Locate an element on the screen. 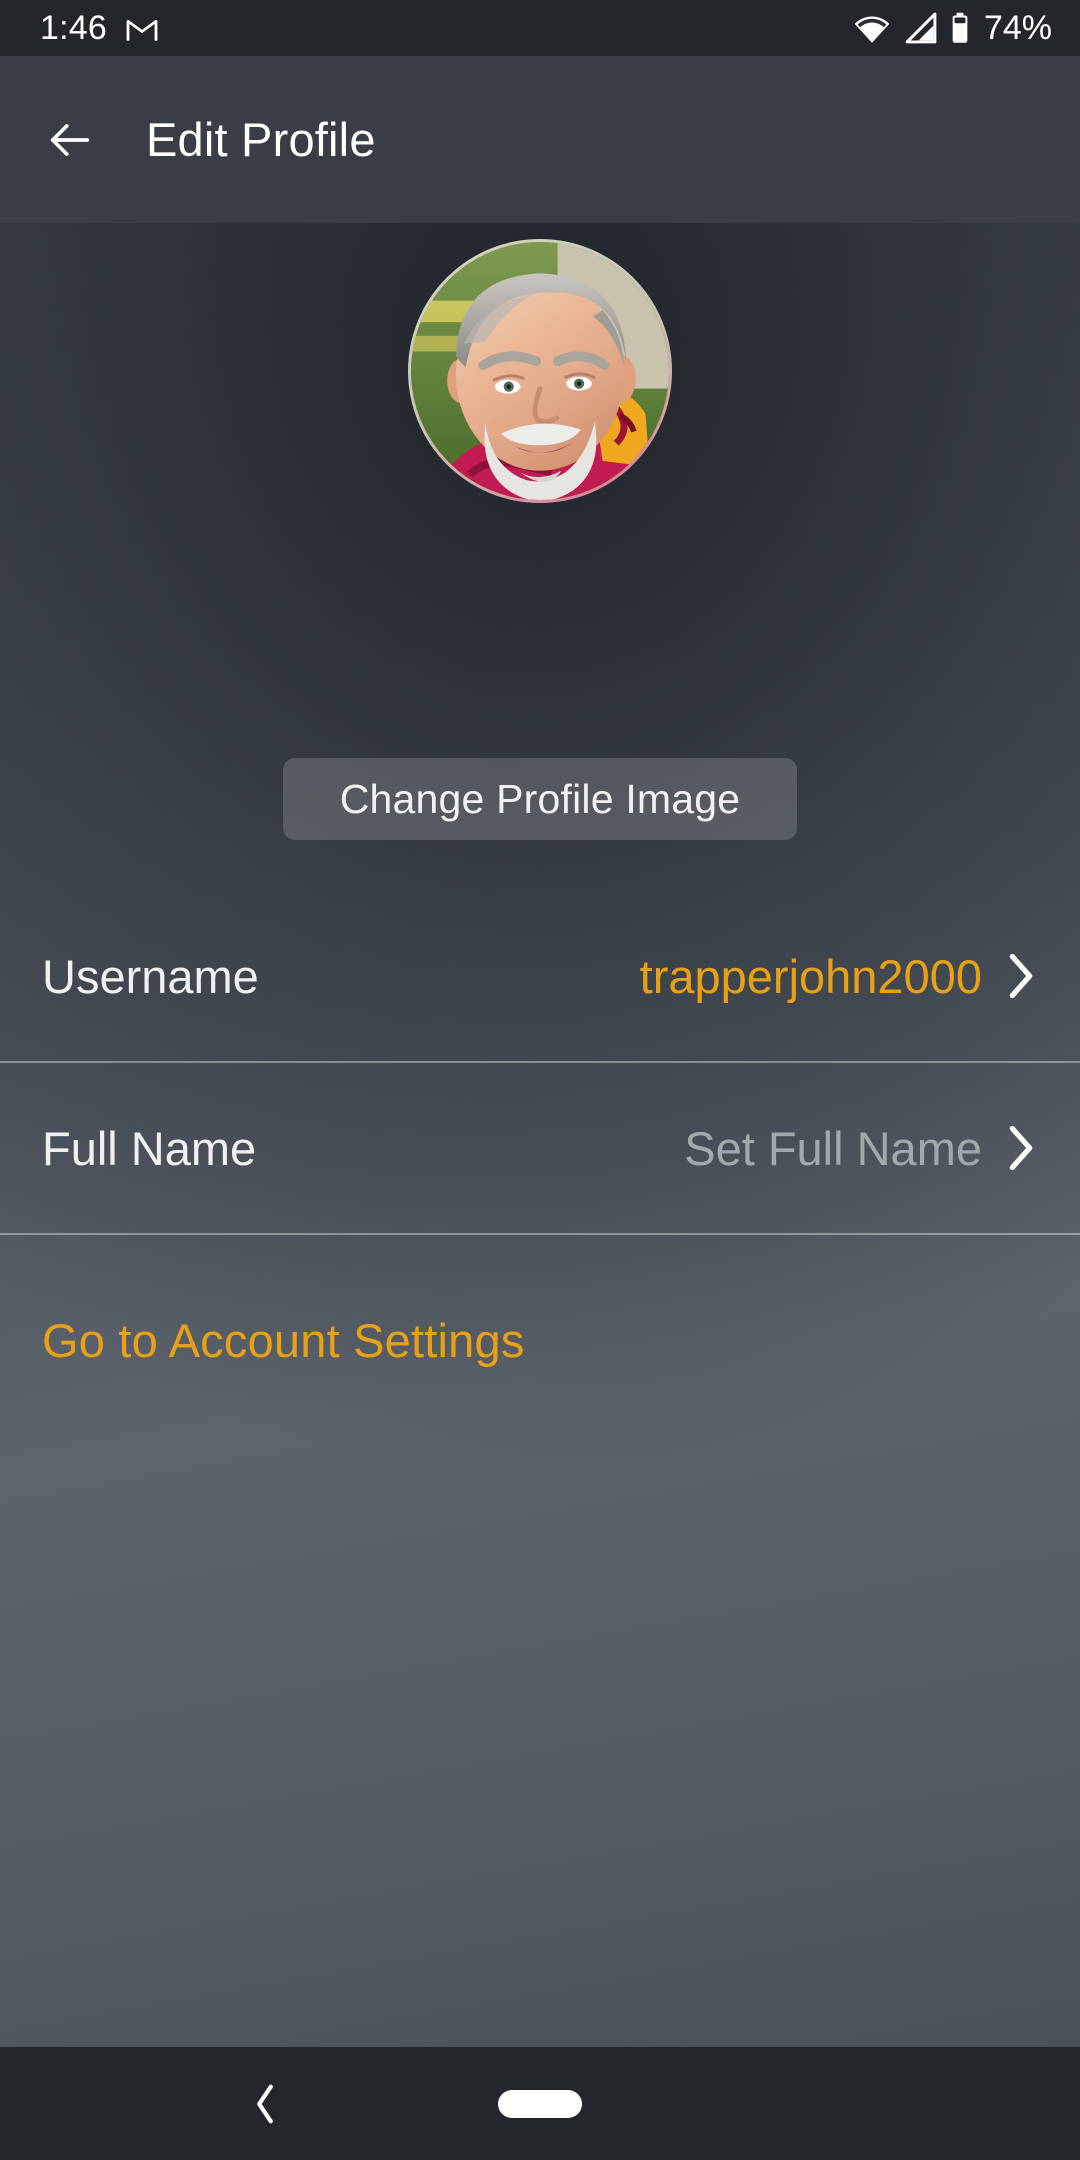 Image resolution: width=1080 pixels, height=2160 pixels. row-full-name-label: Full Name is located at coordinates (149, 1148).